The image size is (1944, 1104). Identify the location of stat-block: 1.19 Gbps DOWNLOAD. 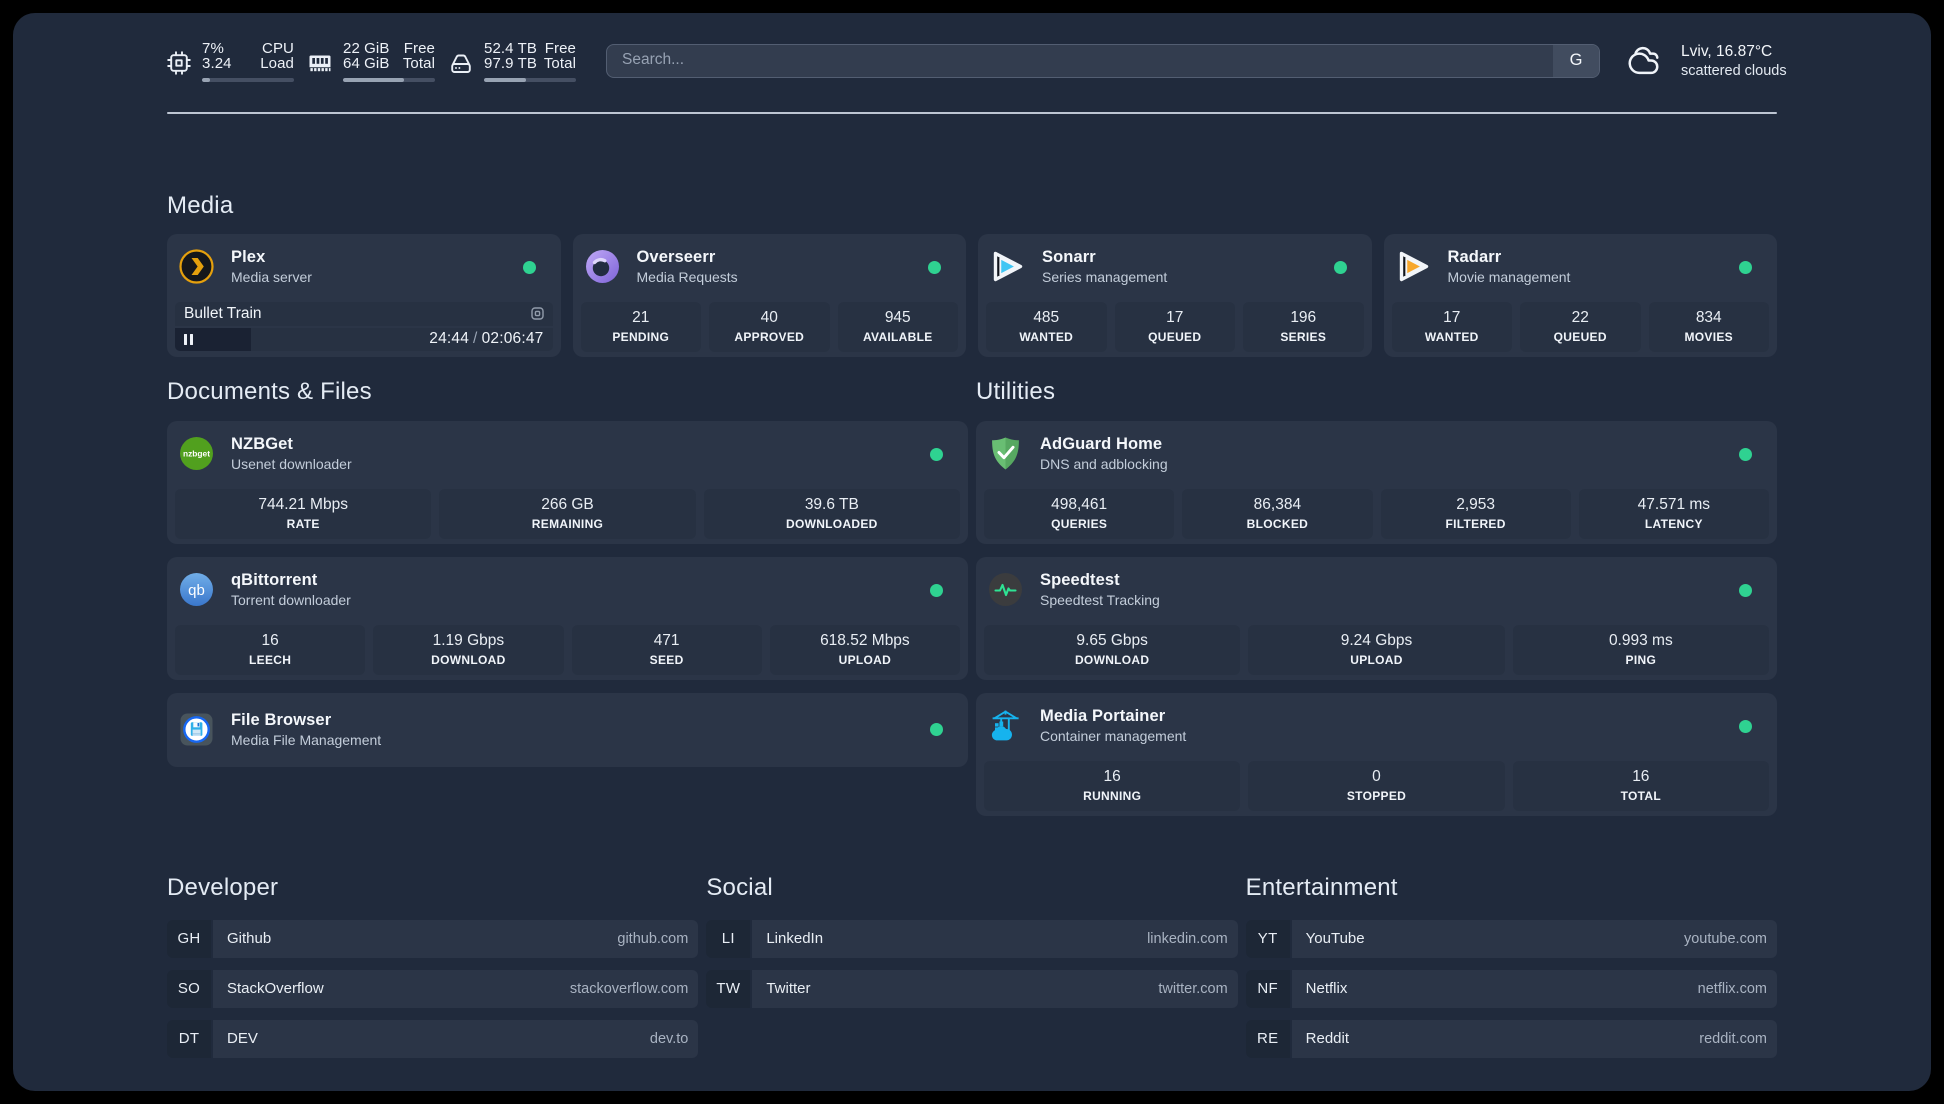
(468, 649).